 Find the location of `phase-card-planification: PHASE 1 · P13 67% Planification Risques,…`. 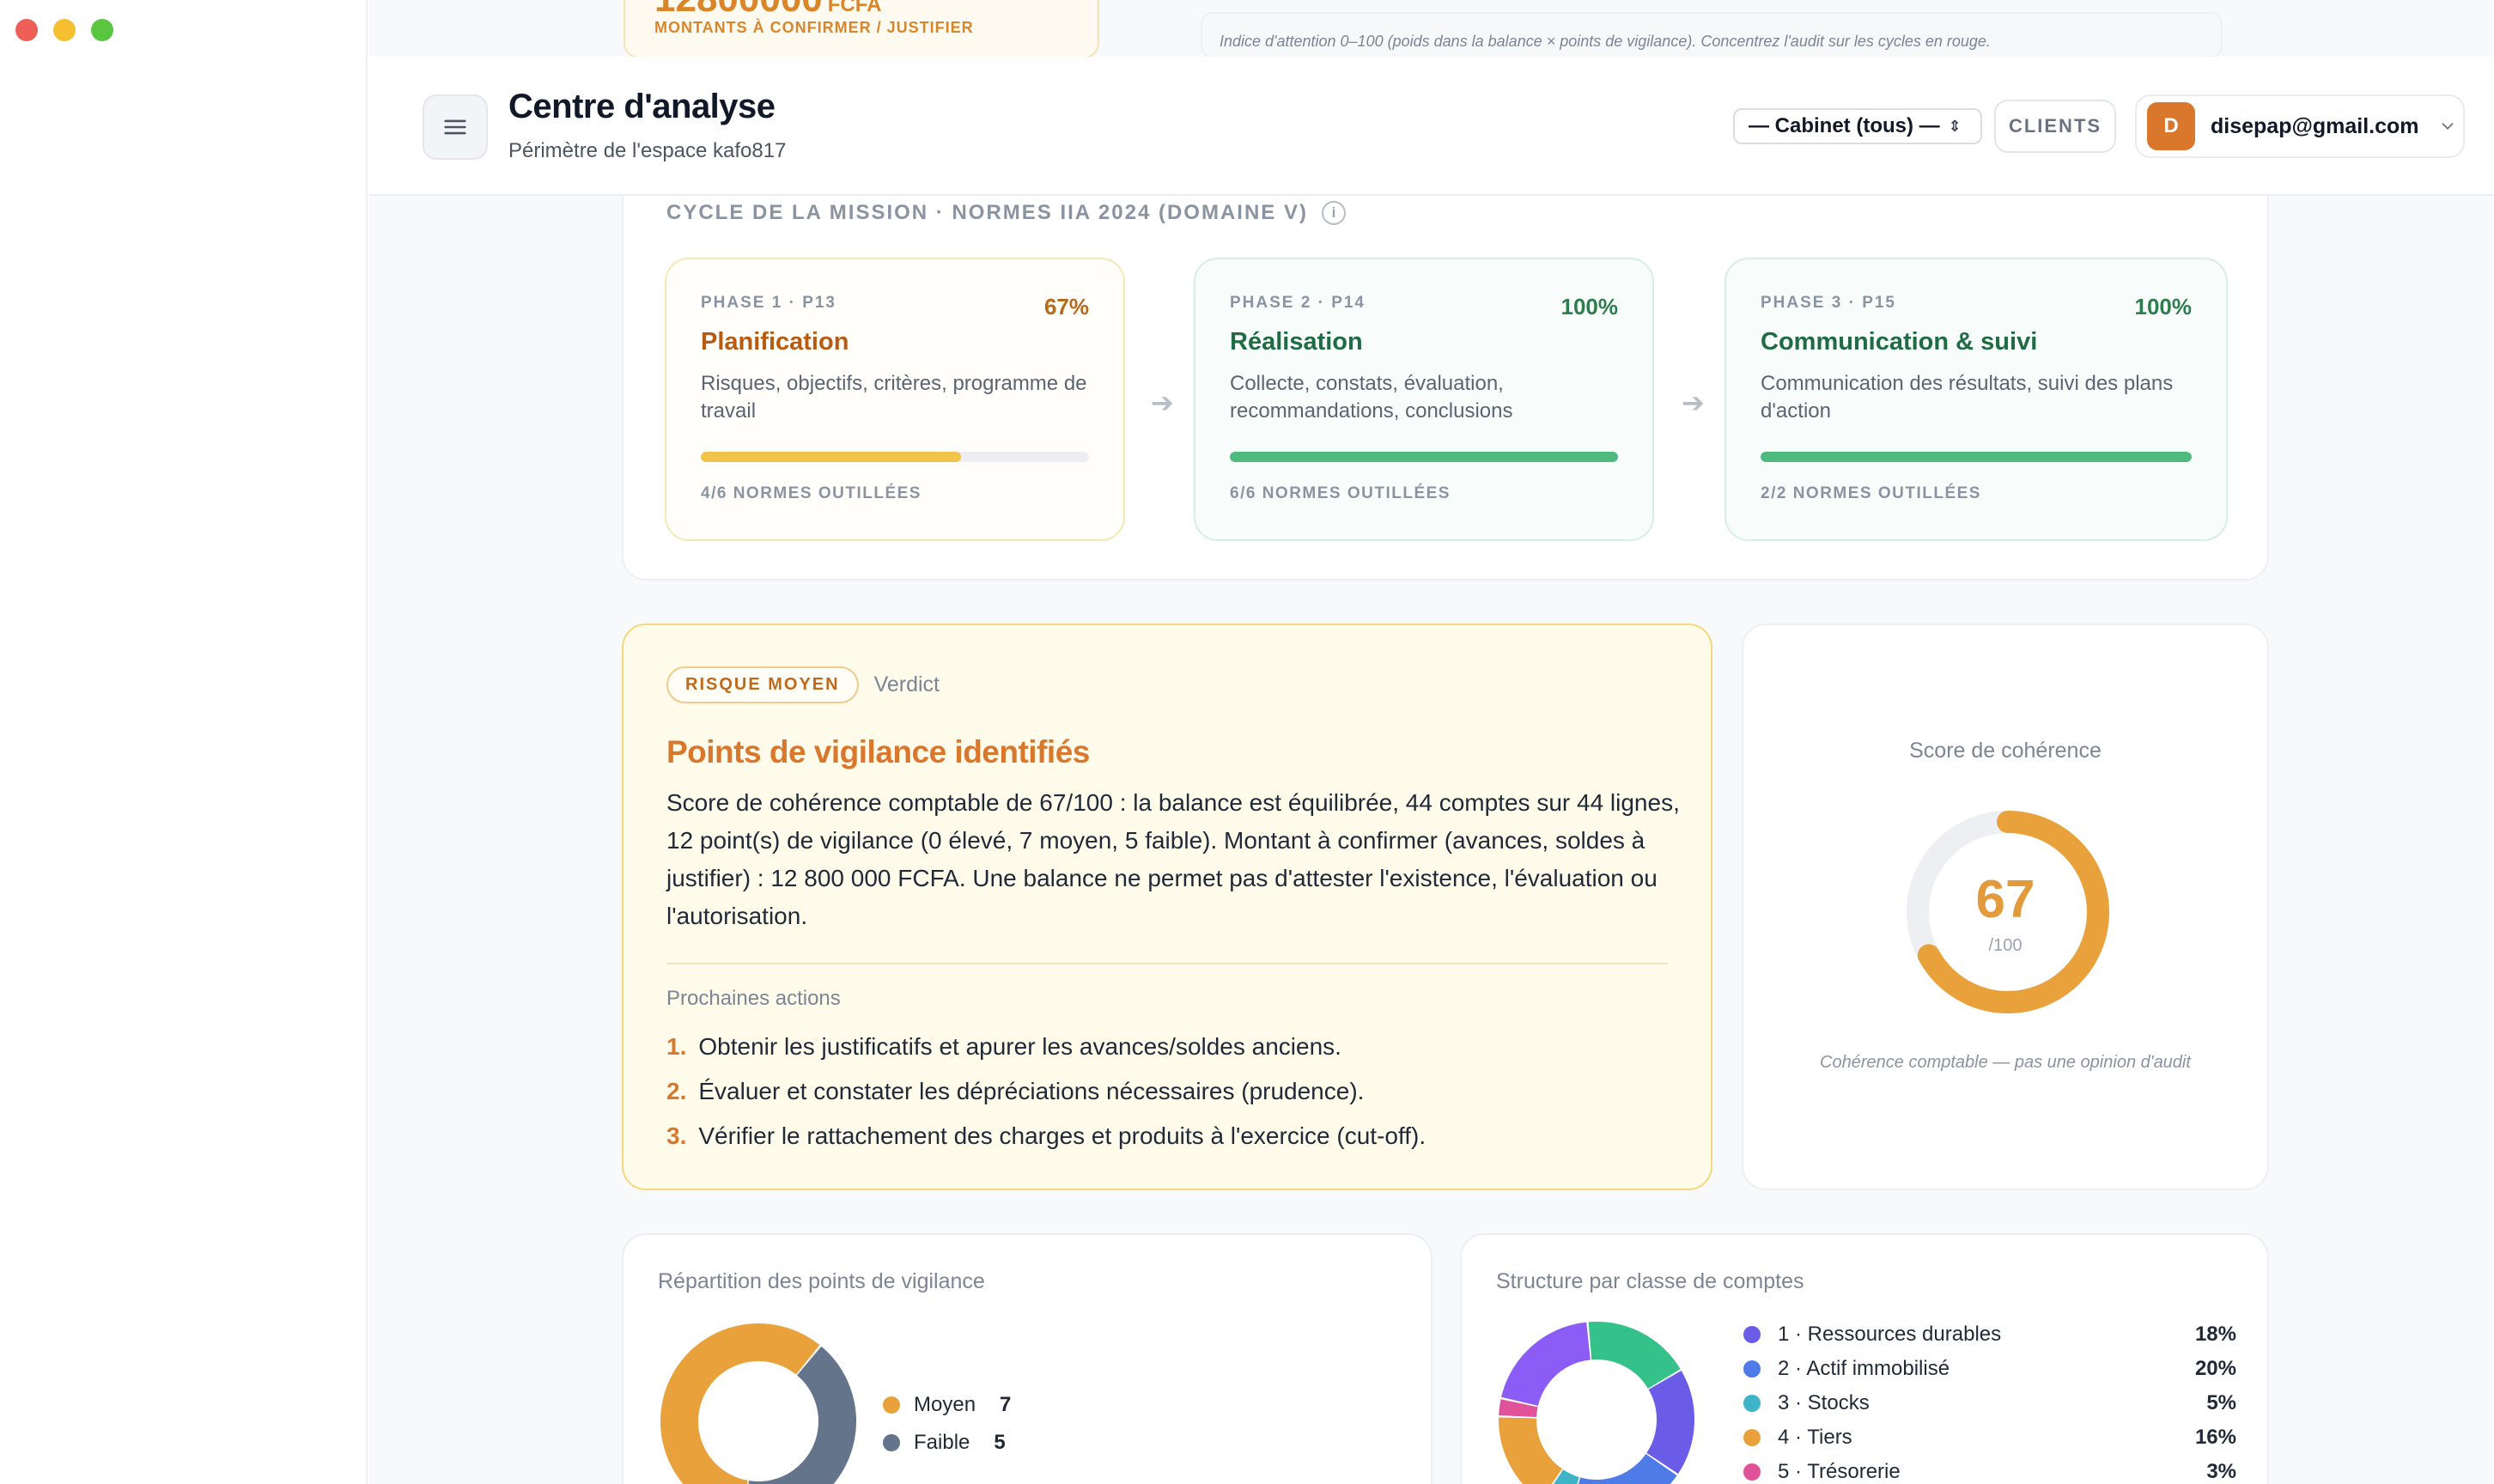

phase-card-planification: PHASE 1 · P13 67% Planification Risques,… is located at coordinates (895, 400).